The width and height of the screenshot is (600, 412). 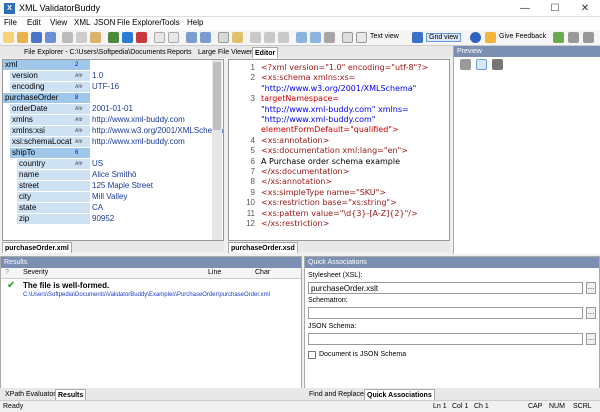 I want to click on tab-reports: Reports, so click(x=179, y=52).